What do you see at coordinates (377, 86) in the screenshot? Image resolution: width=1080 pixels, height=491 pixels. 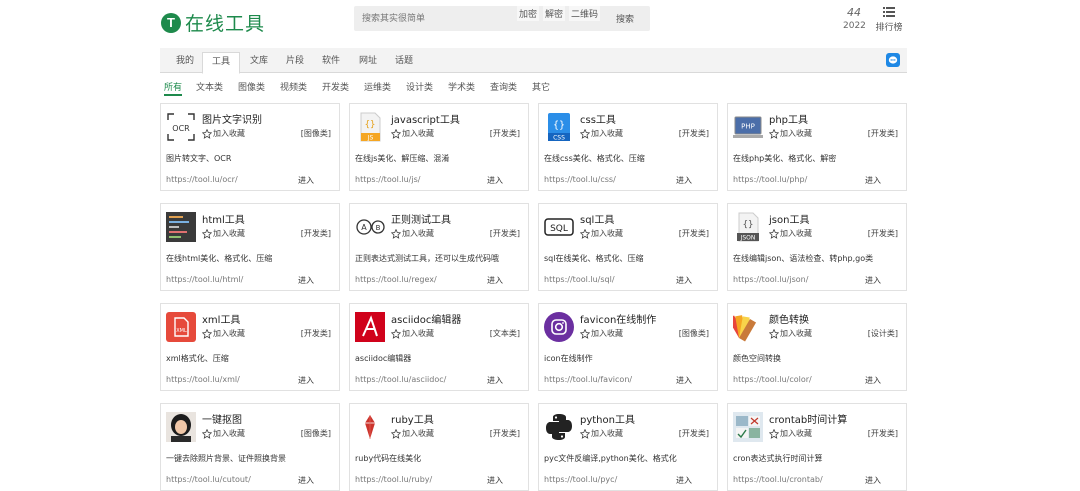 I see `category-ops: 运维类` at bounding box center [377, 86].